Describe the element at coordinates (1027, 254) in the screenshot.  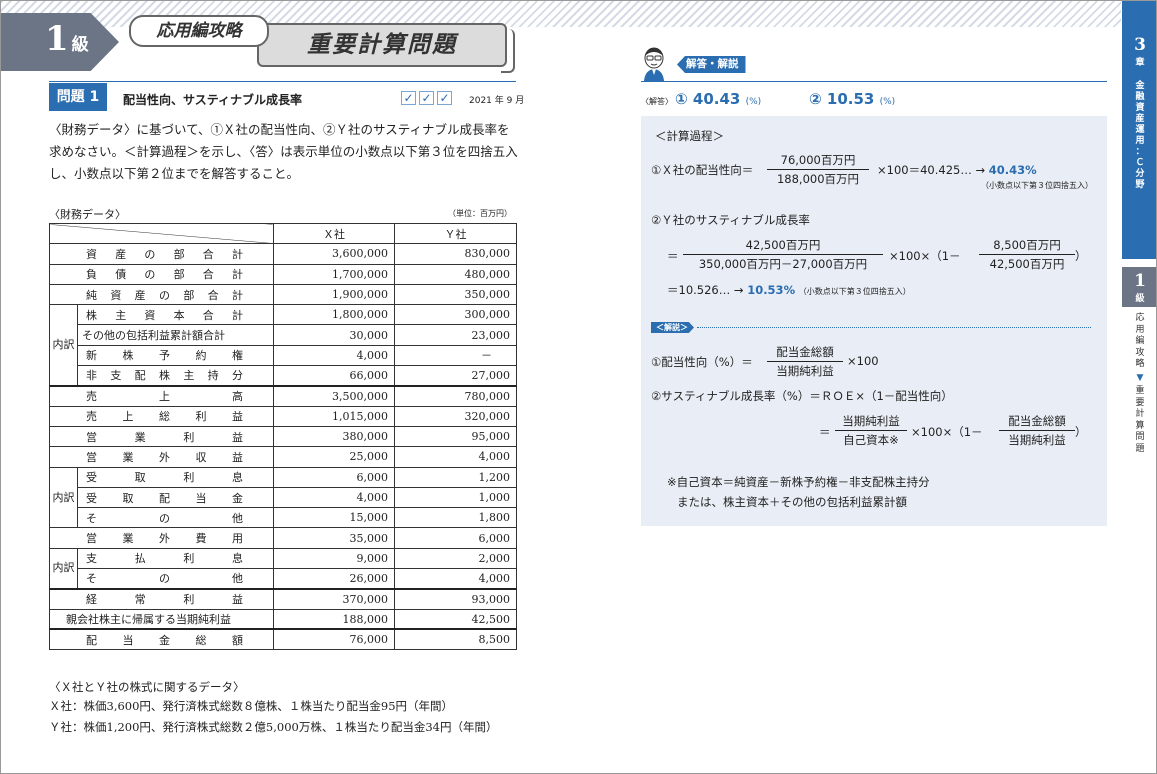
I see `y-fraction-2: 8,500百万円 42,500百万円` at that location.